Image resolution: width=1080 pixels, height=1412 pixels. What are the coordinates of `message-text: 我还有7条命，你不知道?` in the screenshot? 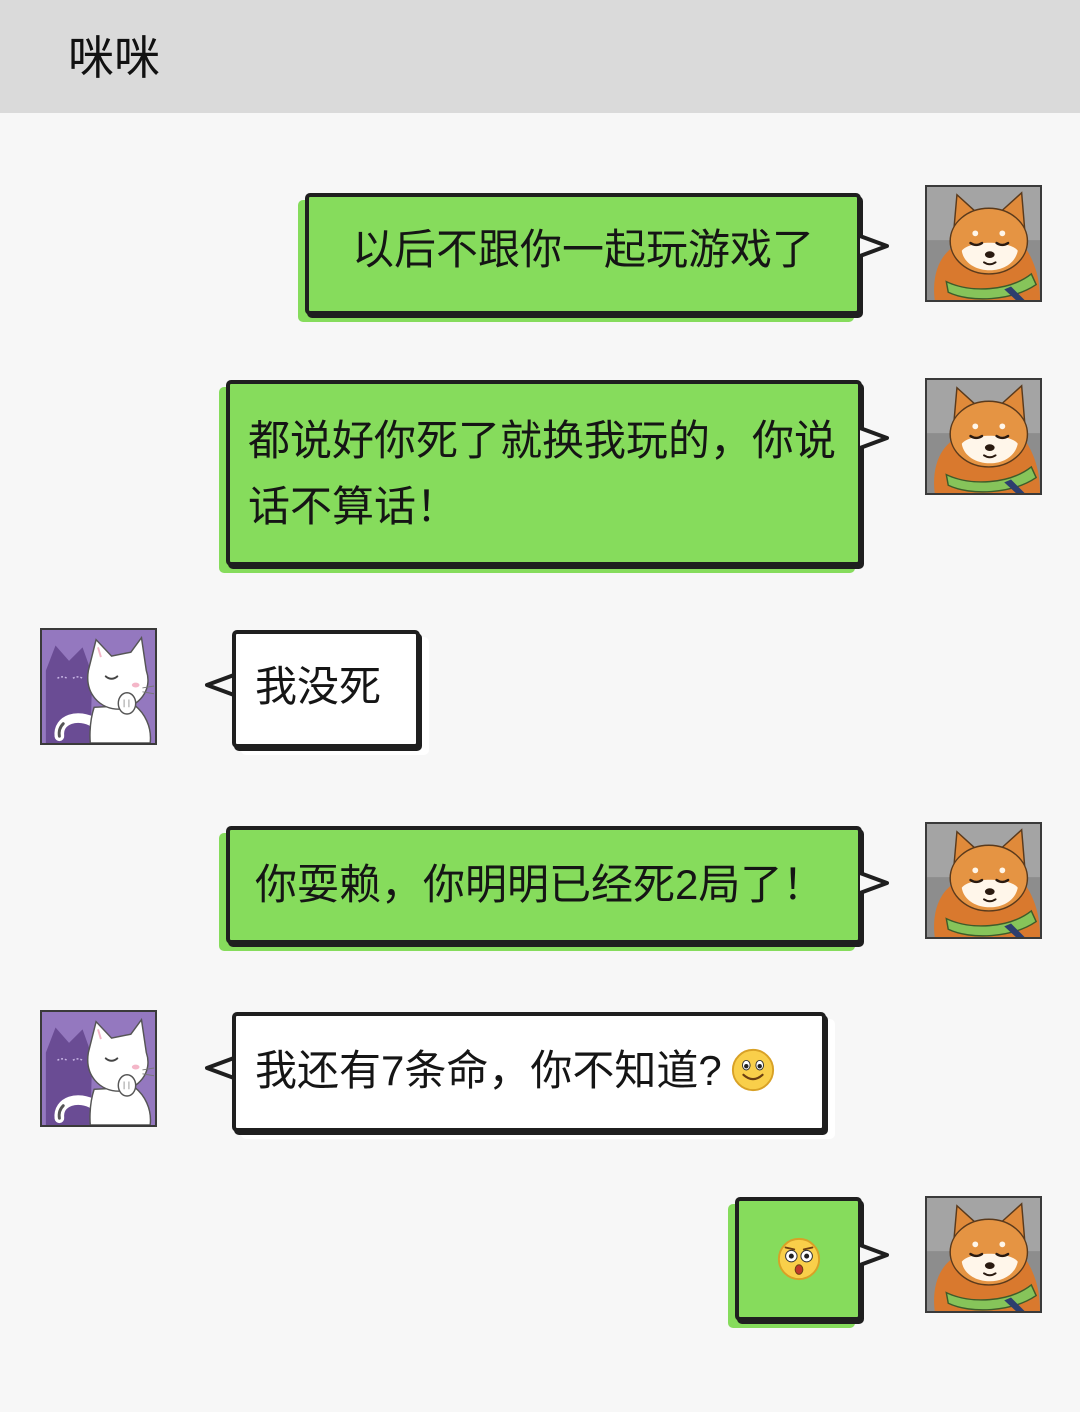 It's located at (488, 1070).